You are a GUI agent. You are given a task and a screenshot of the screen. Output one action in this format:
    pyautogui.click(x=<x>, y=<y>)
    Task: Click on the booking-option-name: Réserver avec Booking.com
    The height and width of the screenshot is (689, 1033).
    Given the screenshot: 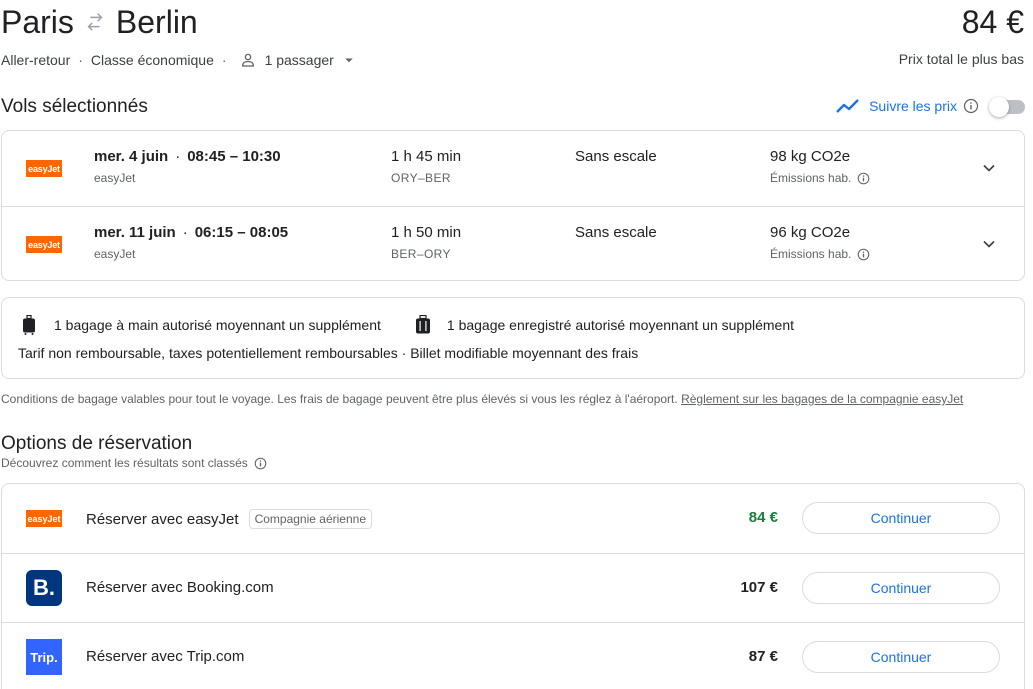 What is the action you would take?
    pyautogui.click(x=180, y=587)
    